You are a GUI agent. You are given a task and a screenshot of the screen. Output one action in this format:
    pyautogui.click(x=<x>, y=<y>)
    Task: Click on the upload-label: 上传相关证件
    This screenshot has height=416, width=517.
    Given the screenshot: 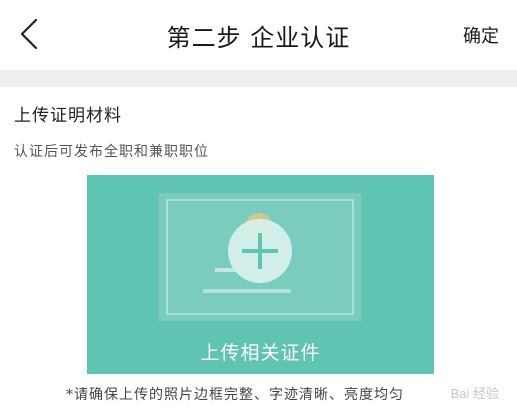 What is the action you would take?
    pyautogui.click(x=260, y=353)
    